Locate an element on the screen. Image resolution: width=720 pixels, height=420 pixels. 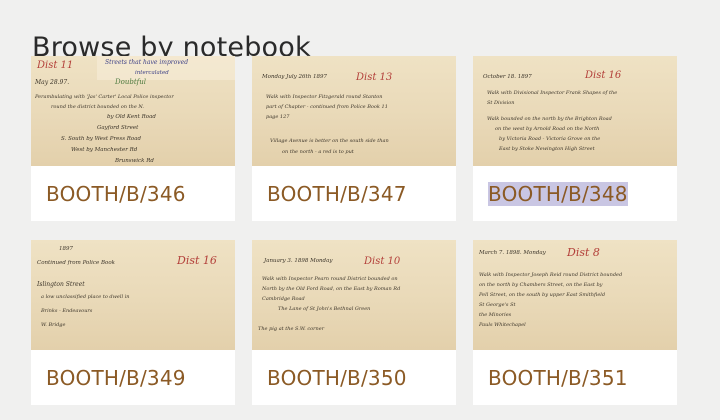
page-text: on the north - a red is to put is located at coordinates (318, 152).